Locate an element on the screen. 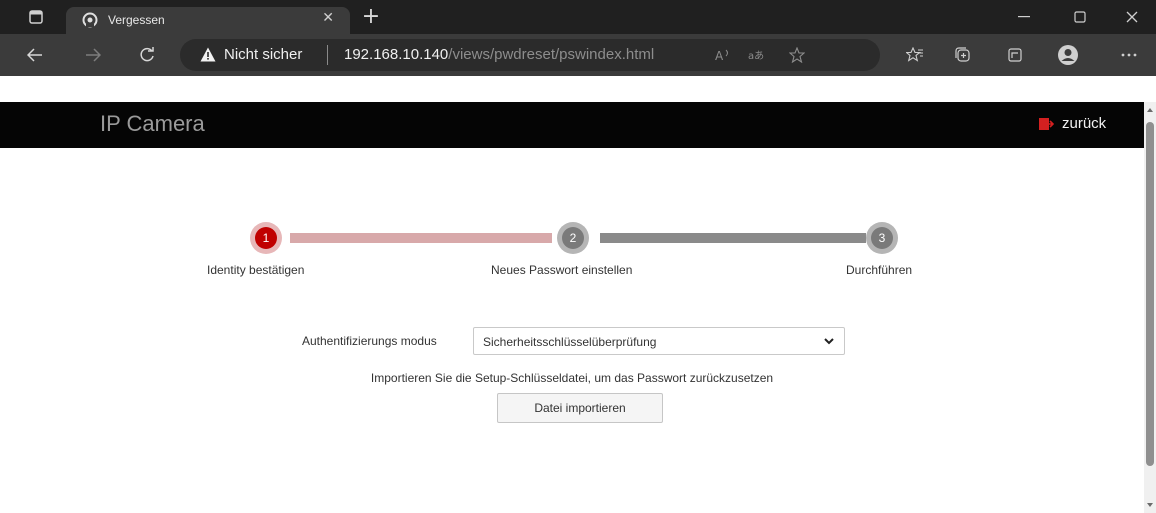  profile-icon is located at coordinates (1068, 55).